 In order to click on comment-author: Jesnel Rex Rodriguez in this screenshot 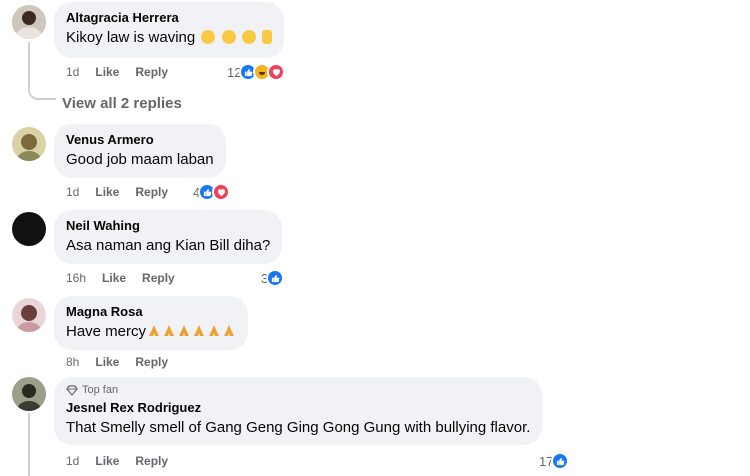, I will do `click(298, 408)`.